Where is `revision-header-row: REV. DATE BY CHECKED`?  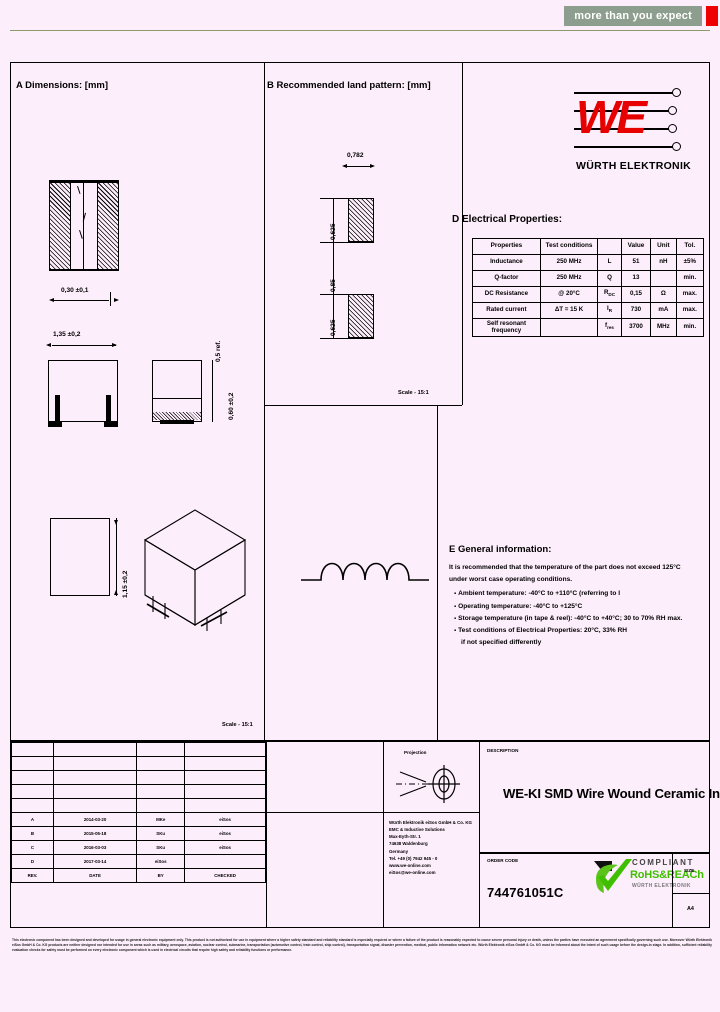
revision-header-row: REV. DATE BY CHECKED is located at coordinates (138, 875).